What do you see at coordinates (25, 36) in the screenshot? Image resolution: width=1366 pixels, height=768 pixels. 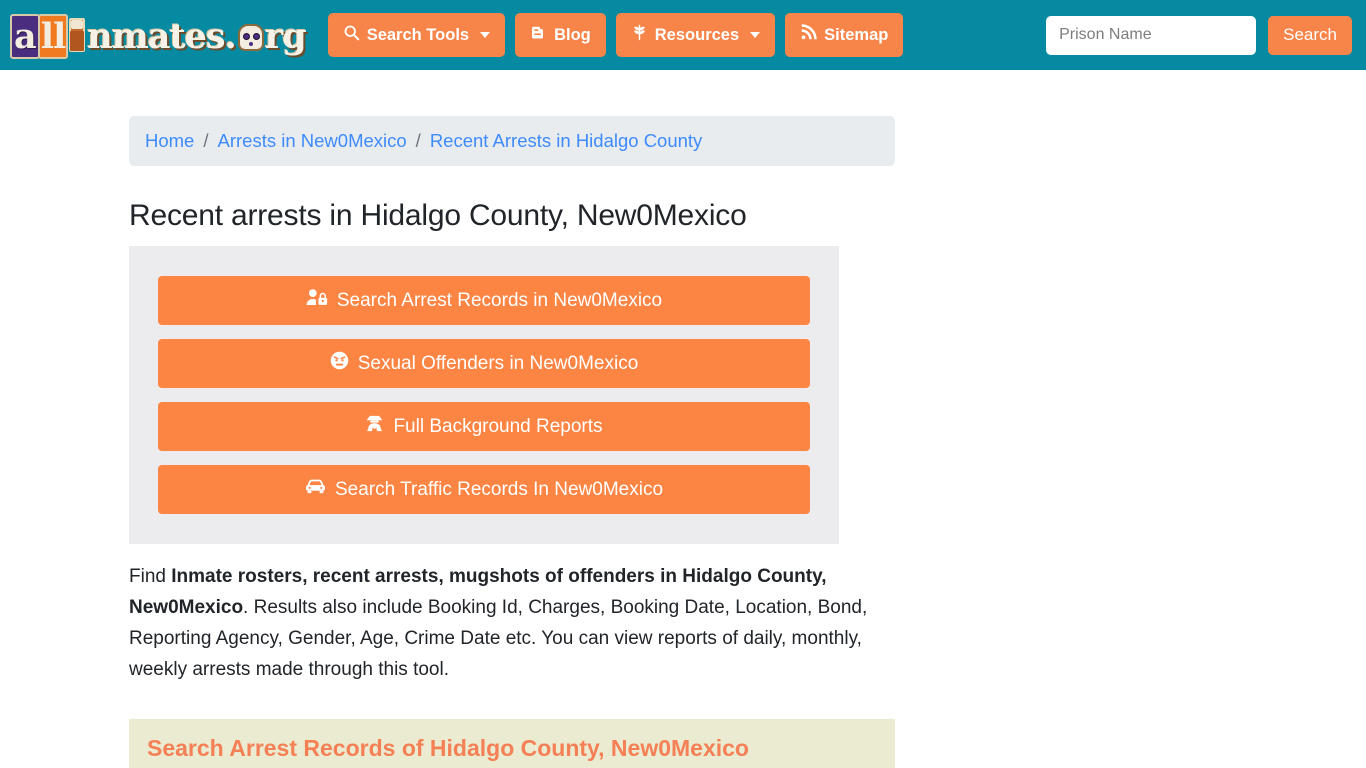 I see `logo-letter-a: a` at bounding box center [25, 36].